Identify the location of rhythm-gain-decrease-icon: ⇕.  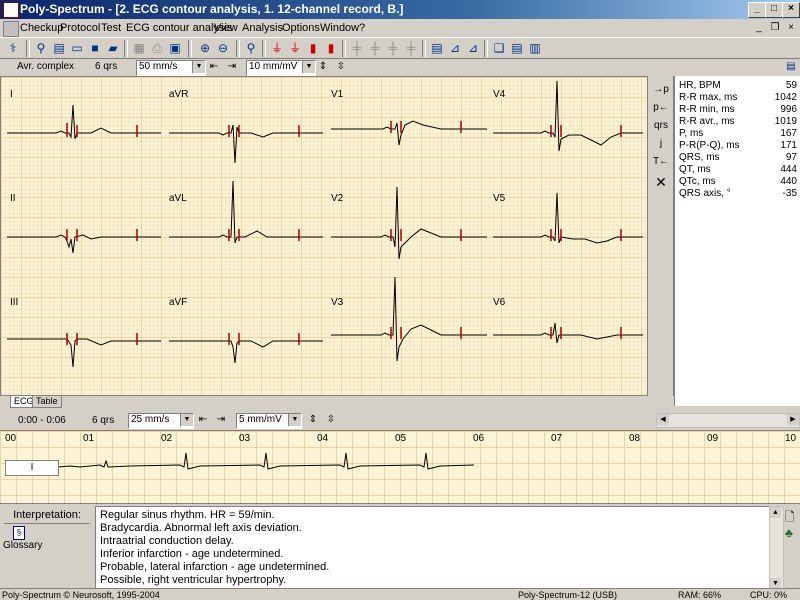
(313, 420).